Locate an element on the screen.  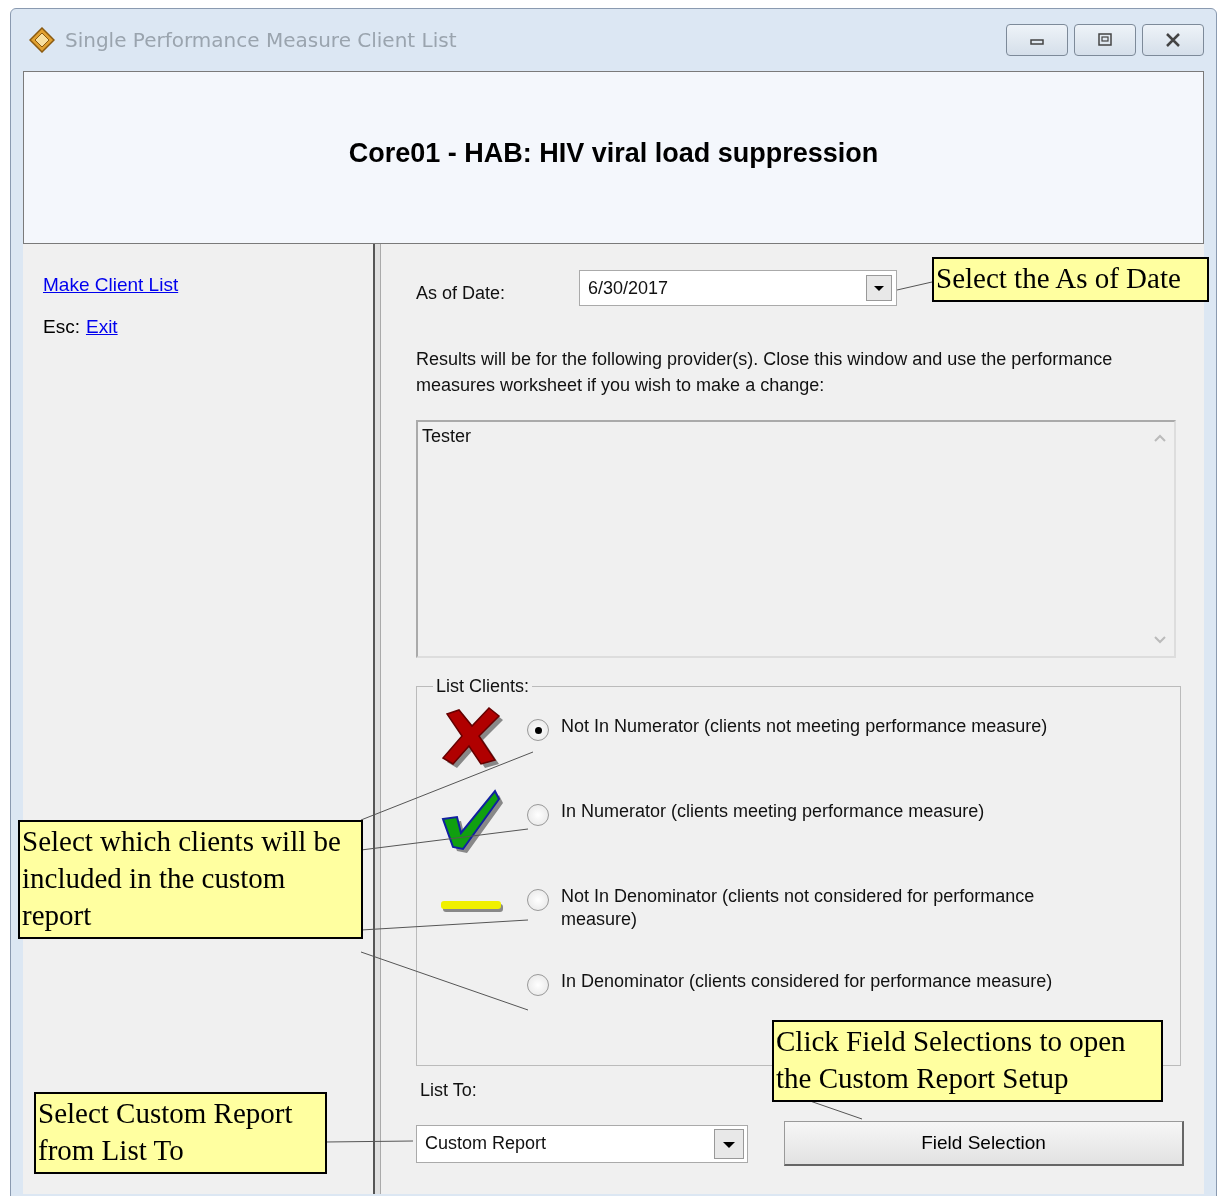
minimize-button is located at coordinates (1037, 40).